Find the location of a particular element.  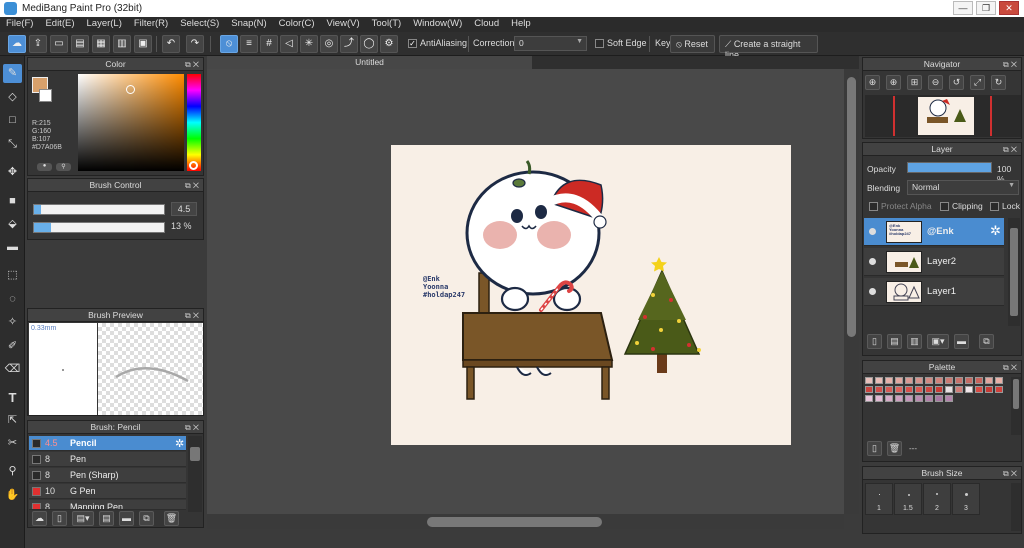

rotate-left-icon: ↺ is located at coordinates (956, 82).